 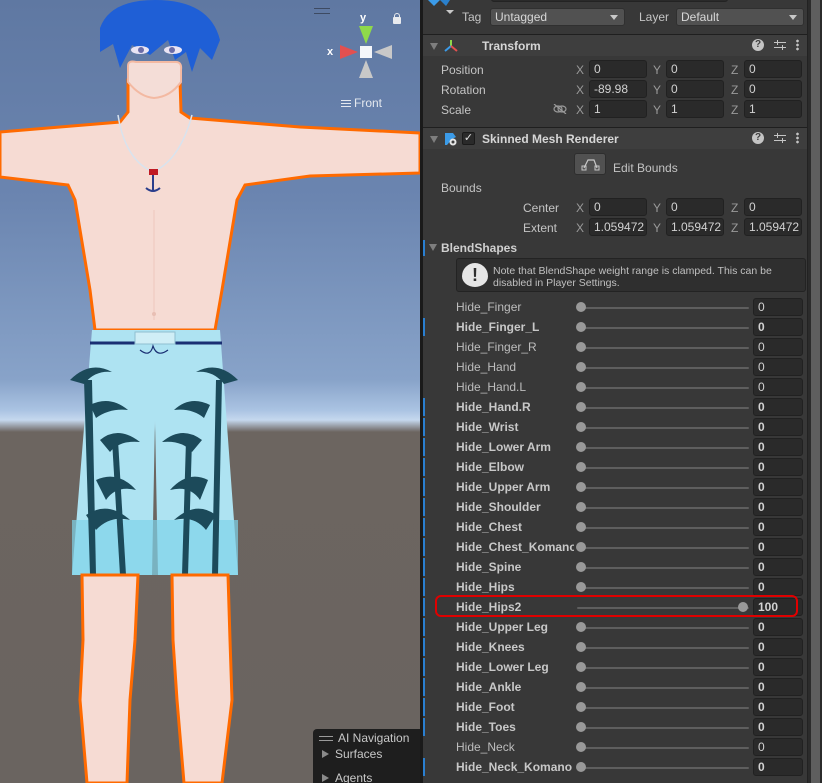 What do you see at coordinates (695, 89) in the screenshot?
I see `rotation-y-field: 0` at bounding box center [695, 89].